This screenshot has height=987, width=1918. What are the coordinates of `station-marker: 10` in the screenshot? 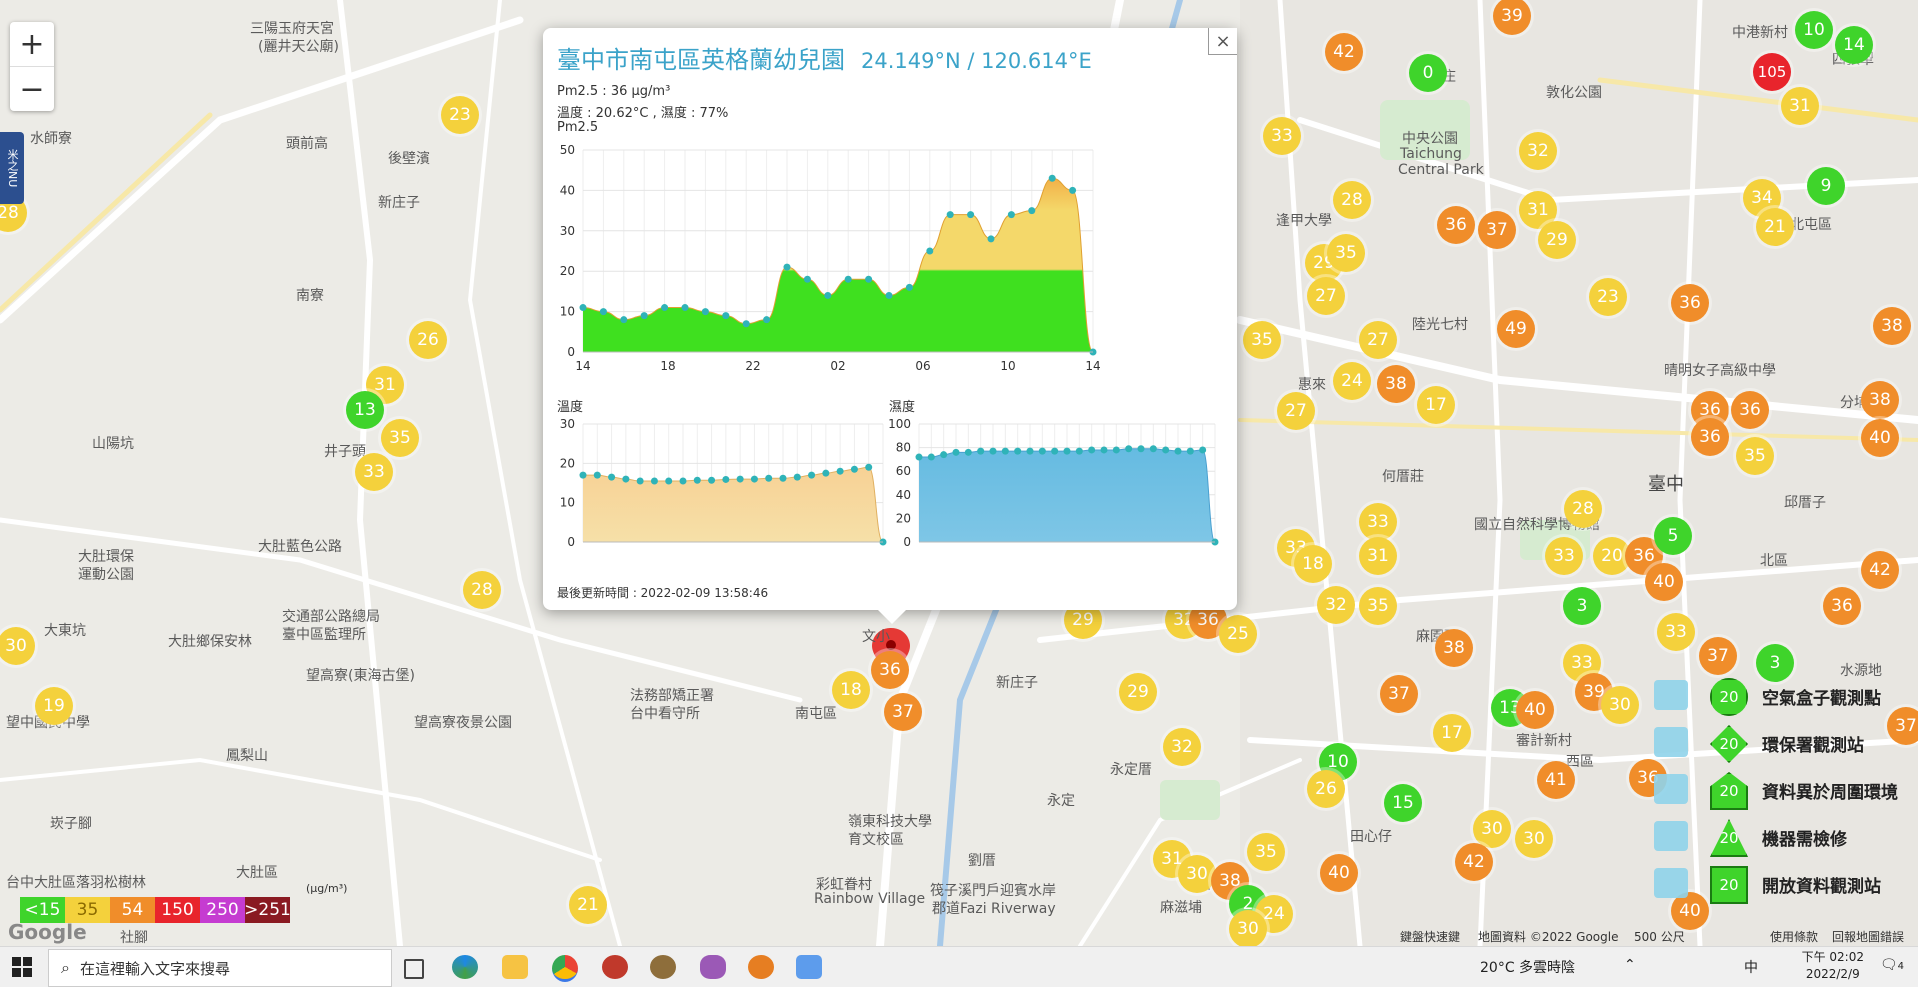 It's located at (1814, 30).